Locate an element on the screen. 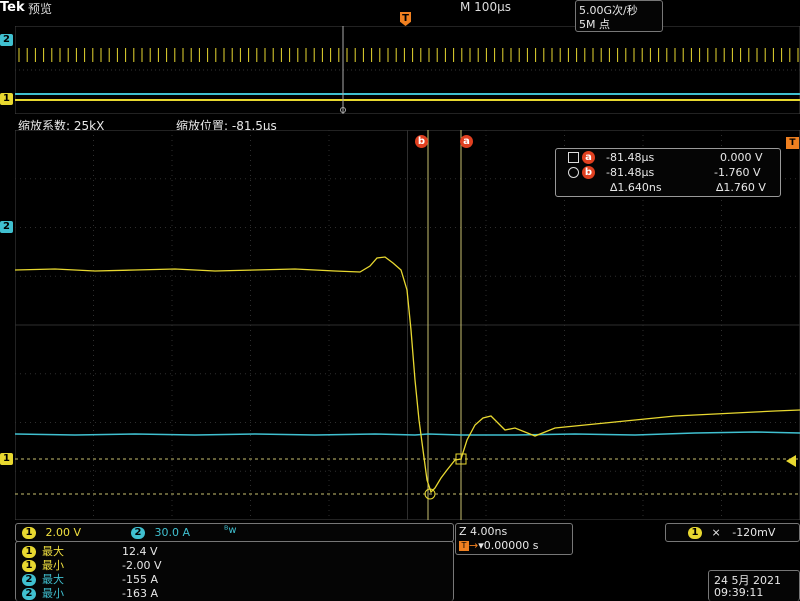  cursor-b-readout-tag: b is located at coordinates (588, 172).